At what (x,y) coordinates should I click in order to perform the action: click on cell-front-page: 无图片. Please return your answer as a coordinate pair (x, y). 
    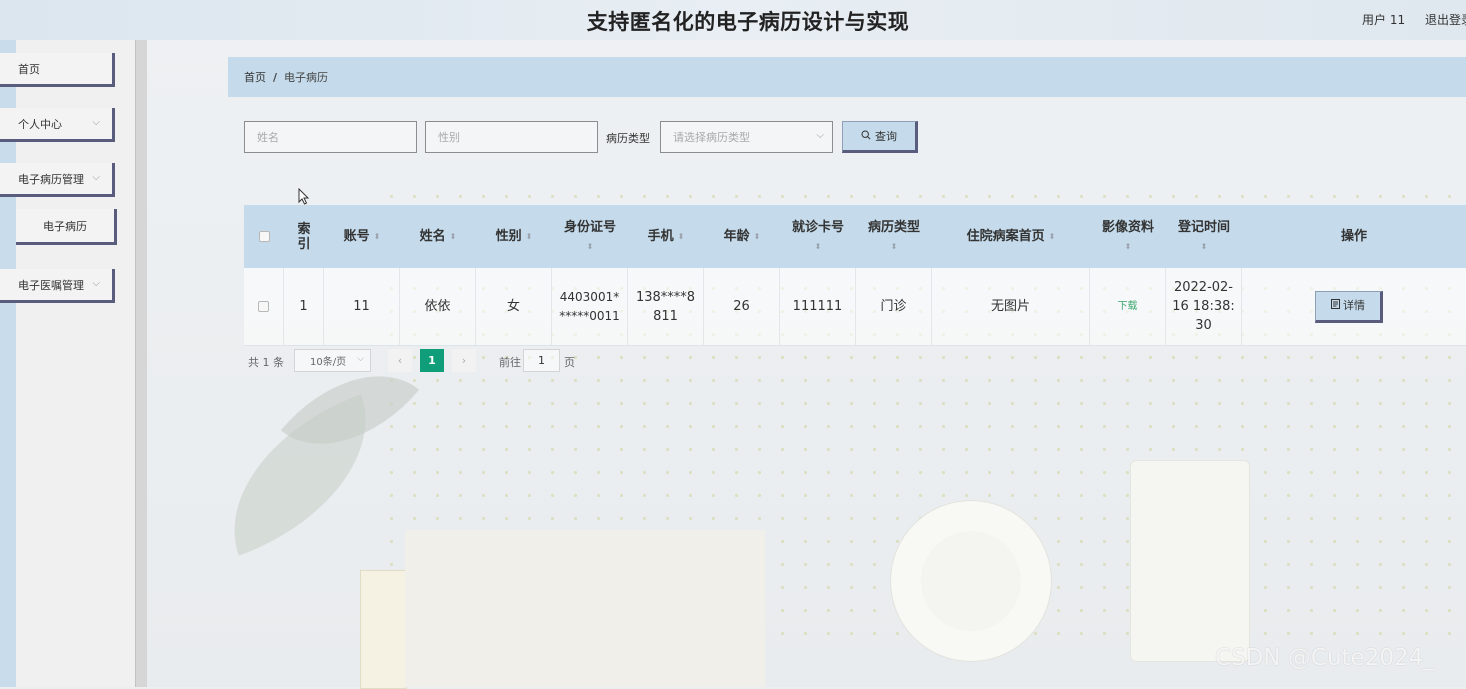
    Looking at the image, I should click on (1011, 306).